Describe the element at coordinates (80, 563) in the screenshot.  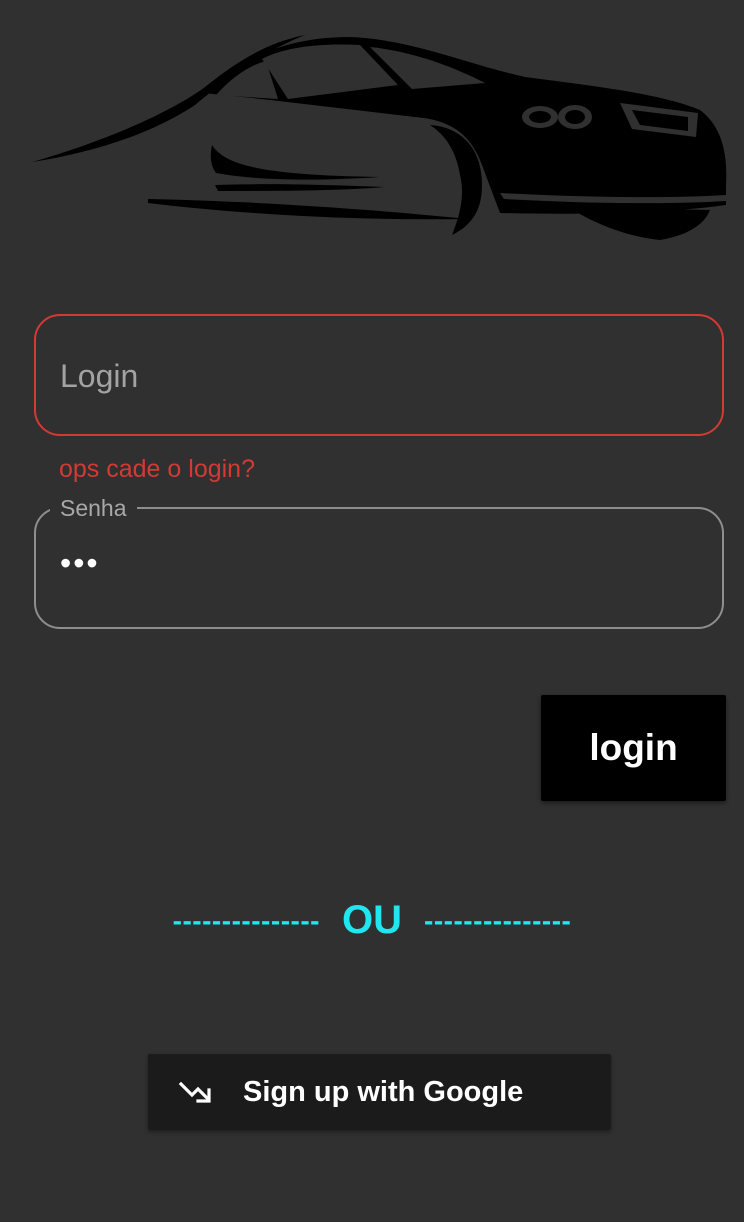
I see `password-value: •••` at that location.